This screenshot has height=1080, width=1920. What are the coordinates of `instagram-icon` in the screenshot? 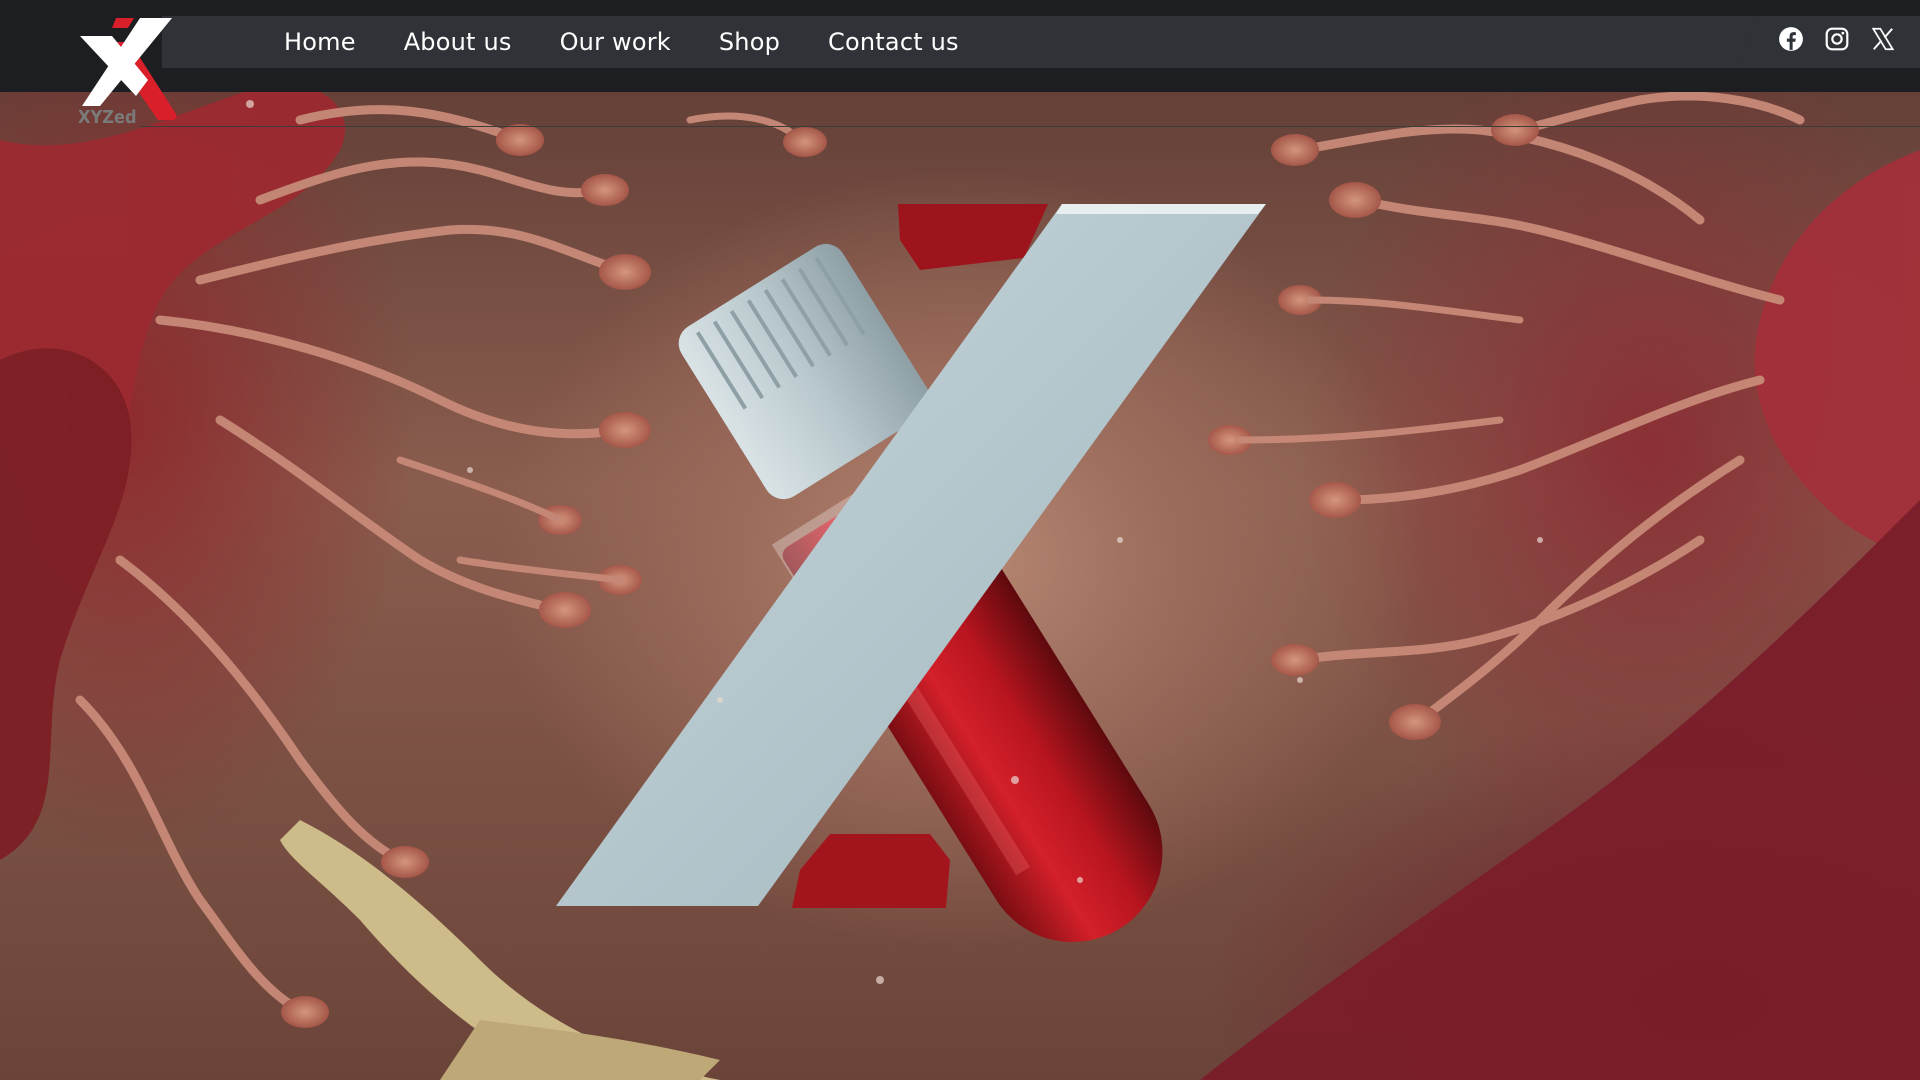 It's located at (1837, 39).